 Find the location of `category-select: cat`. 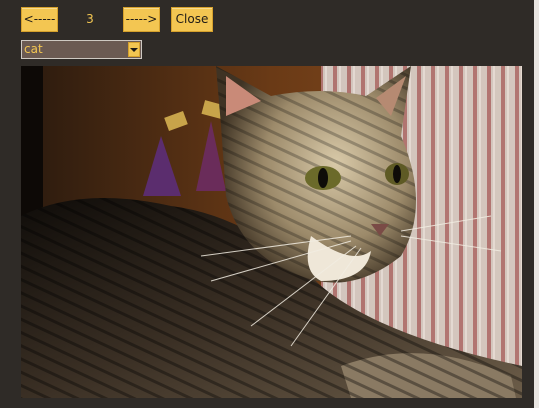

category-select: cat is located at coordinates (81, 49).